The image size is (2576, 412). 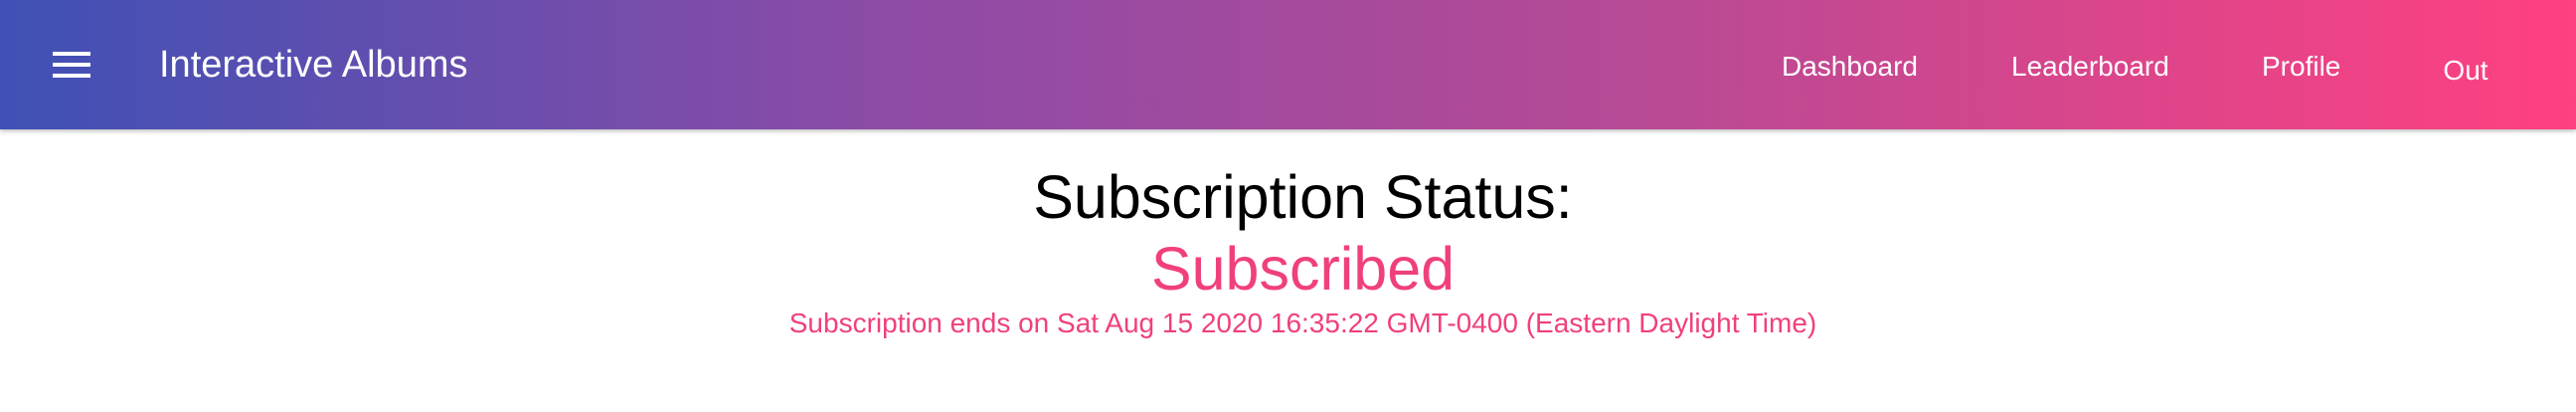 I want to click on menu-button, so click(x=71, y=65).